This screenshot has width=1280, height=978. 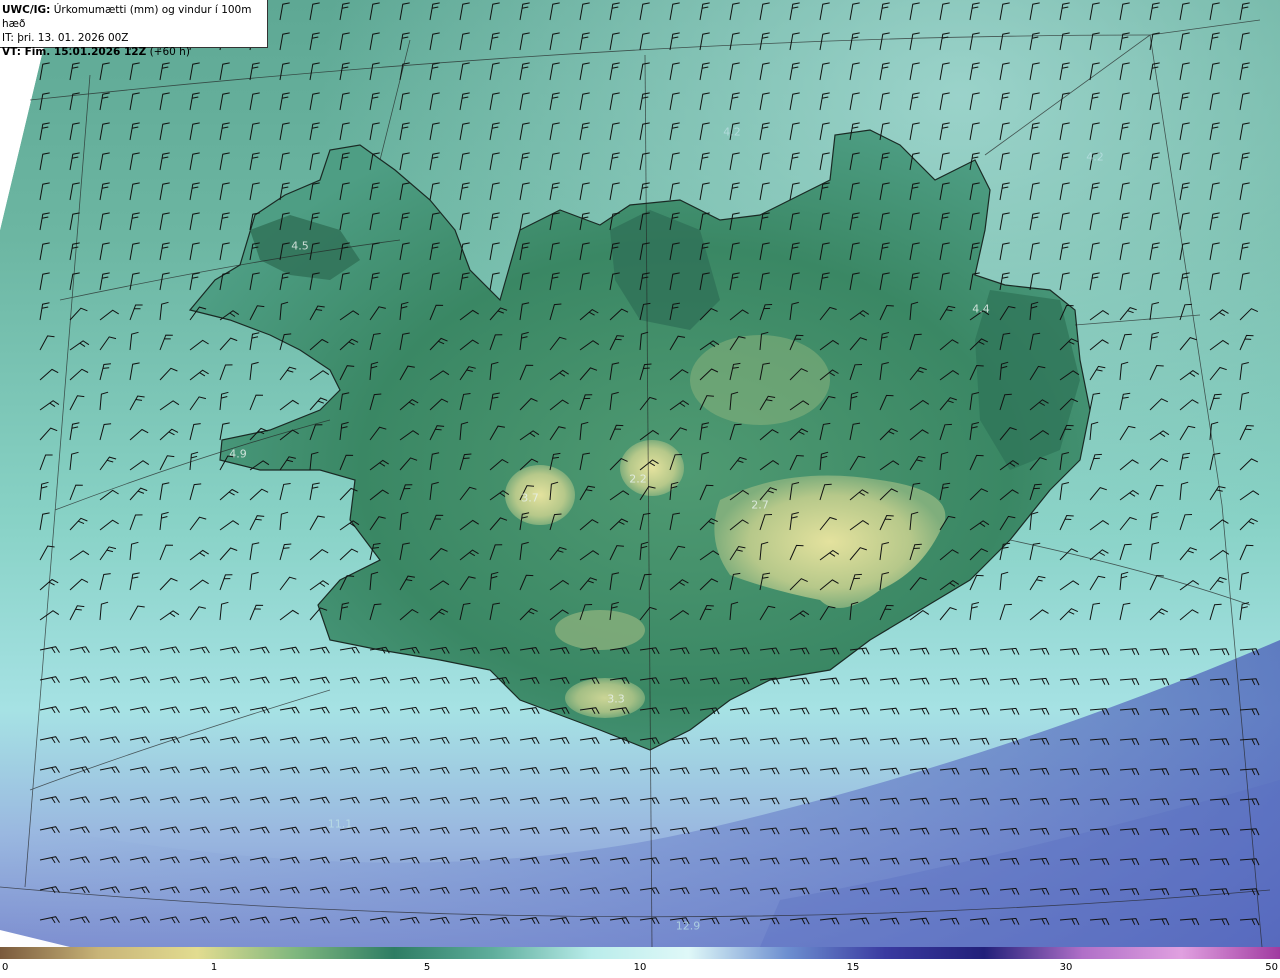 I want to click on valid-time-line: VT: Fim. 15.01.2026 12Z (+60 h), so click(x=134, y=52).